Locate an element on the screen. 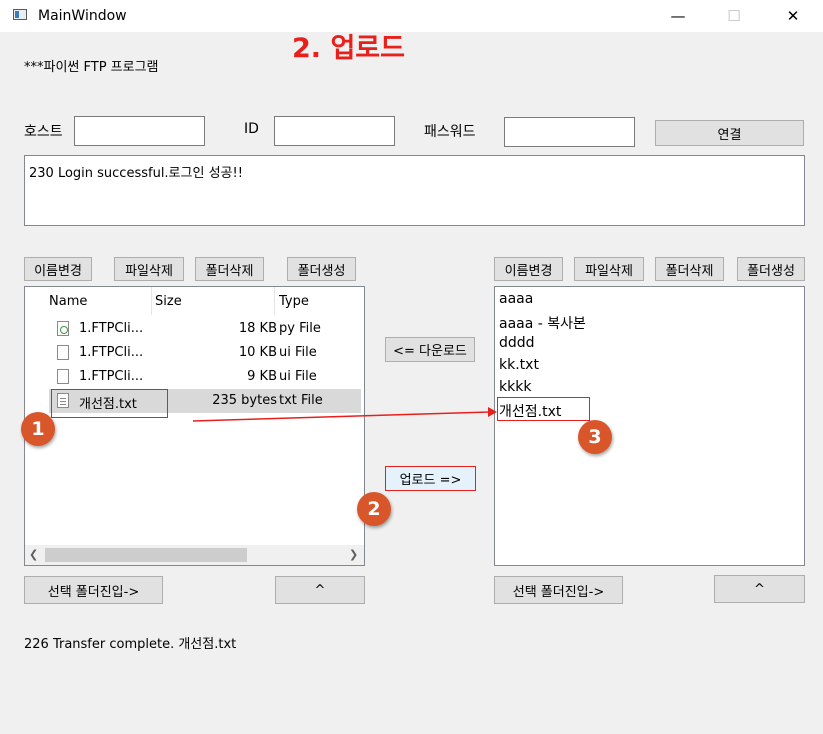 This screenshot has height=734, width=823. arrow-line is located at coordinates (341, 416).